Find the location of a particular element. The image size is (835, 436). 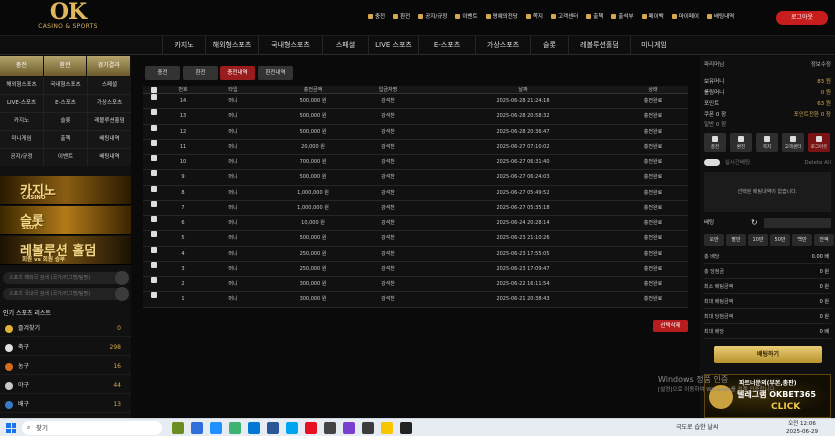

game-nav-item: 슬롯 is located at coordinates (549, 45).